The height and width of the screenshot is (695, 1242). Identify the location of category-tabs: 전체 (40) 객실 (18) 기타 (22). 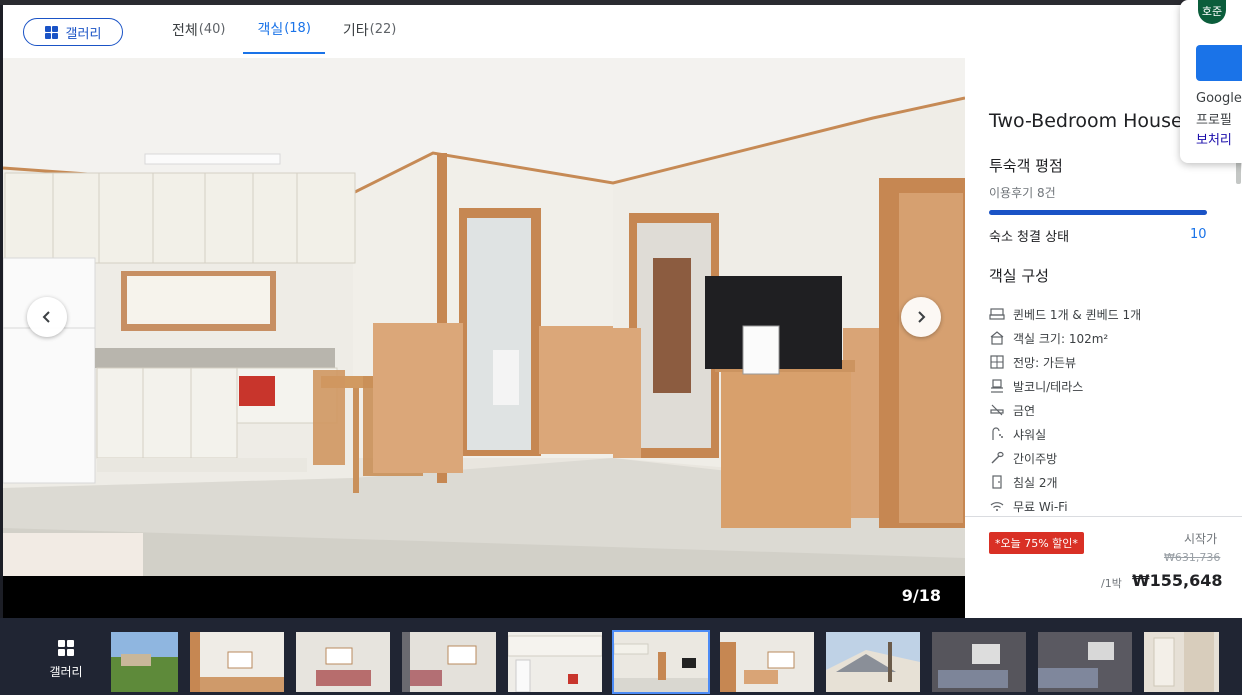
(286, 31).